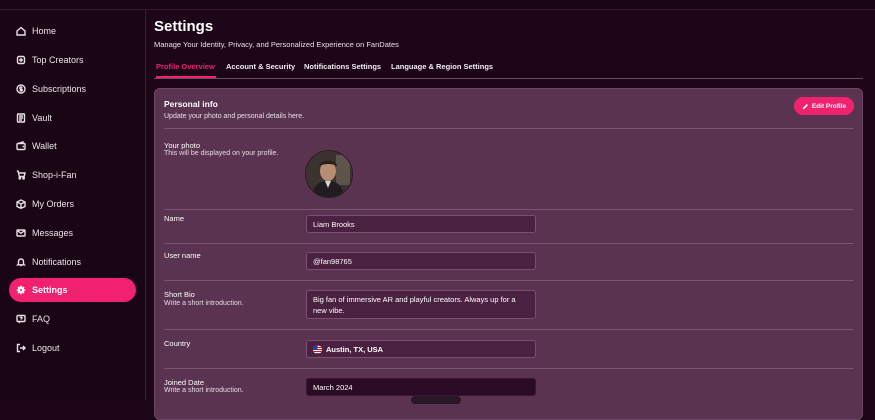 This screenshot has width=875, height=420. I want to click on joined-hint: Write a short introduction., so click(204, 390).